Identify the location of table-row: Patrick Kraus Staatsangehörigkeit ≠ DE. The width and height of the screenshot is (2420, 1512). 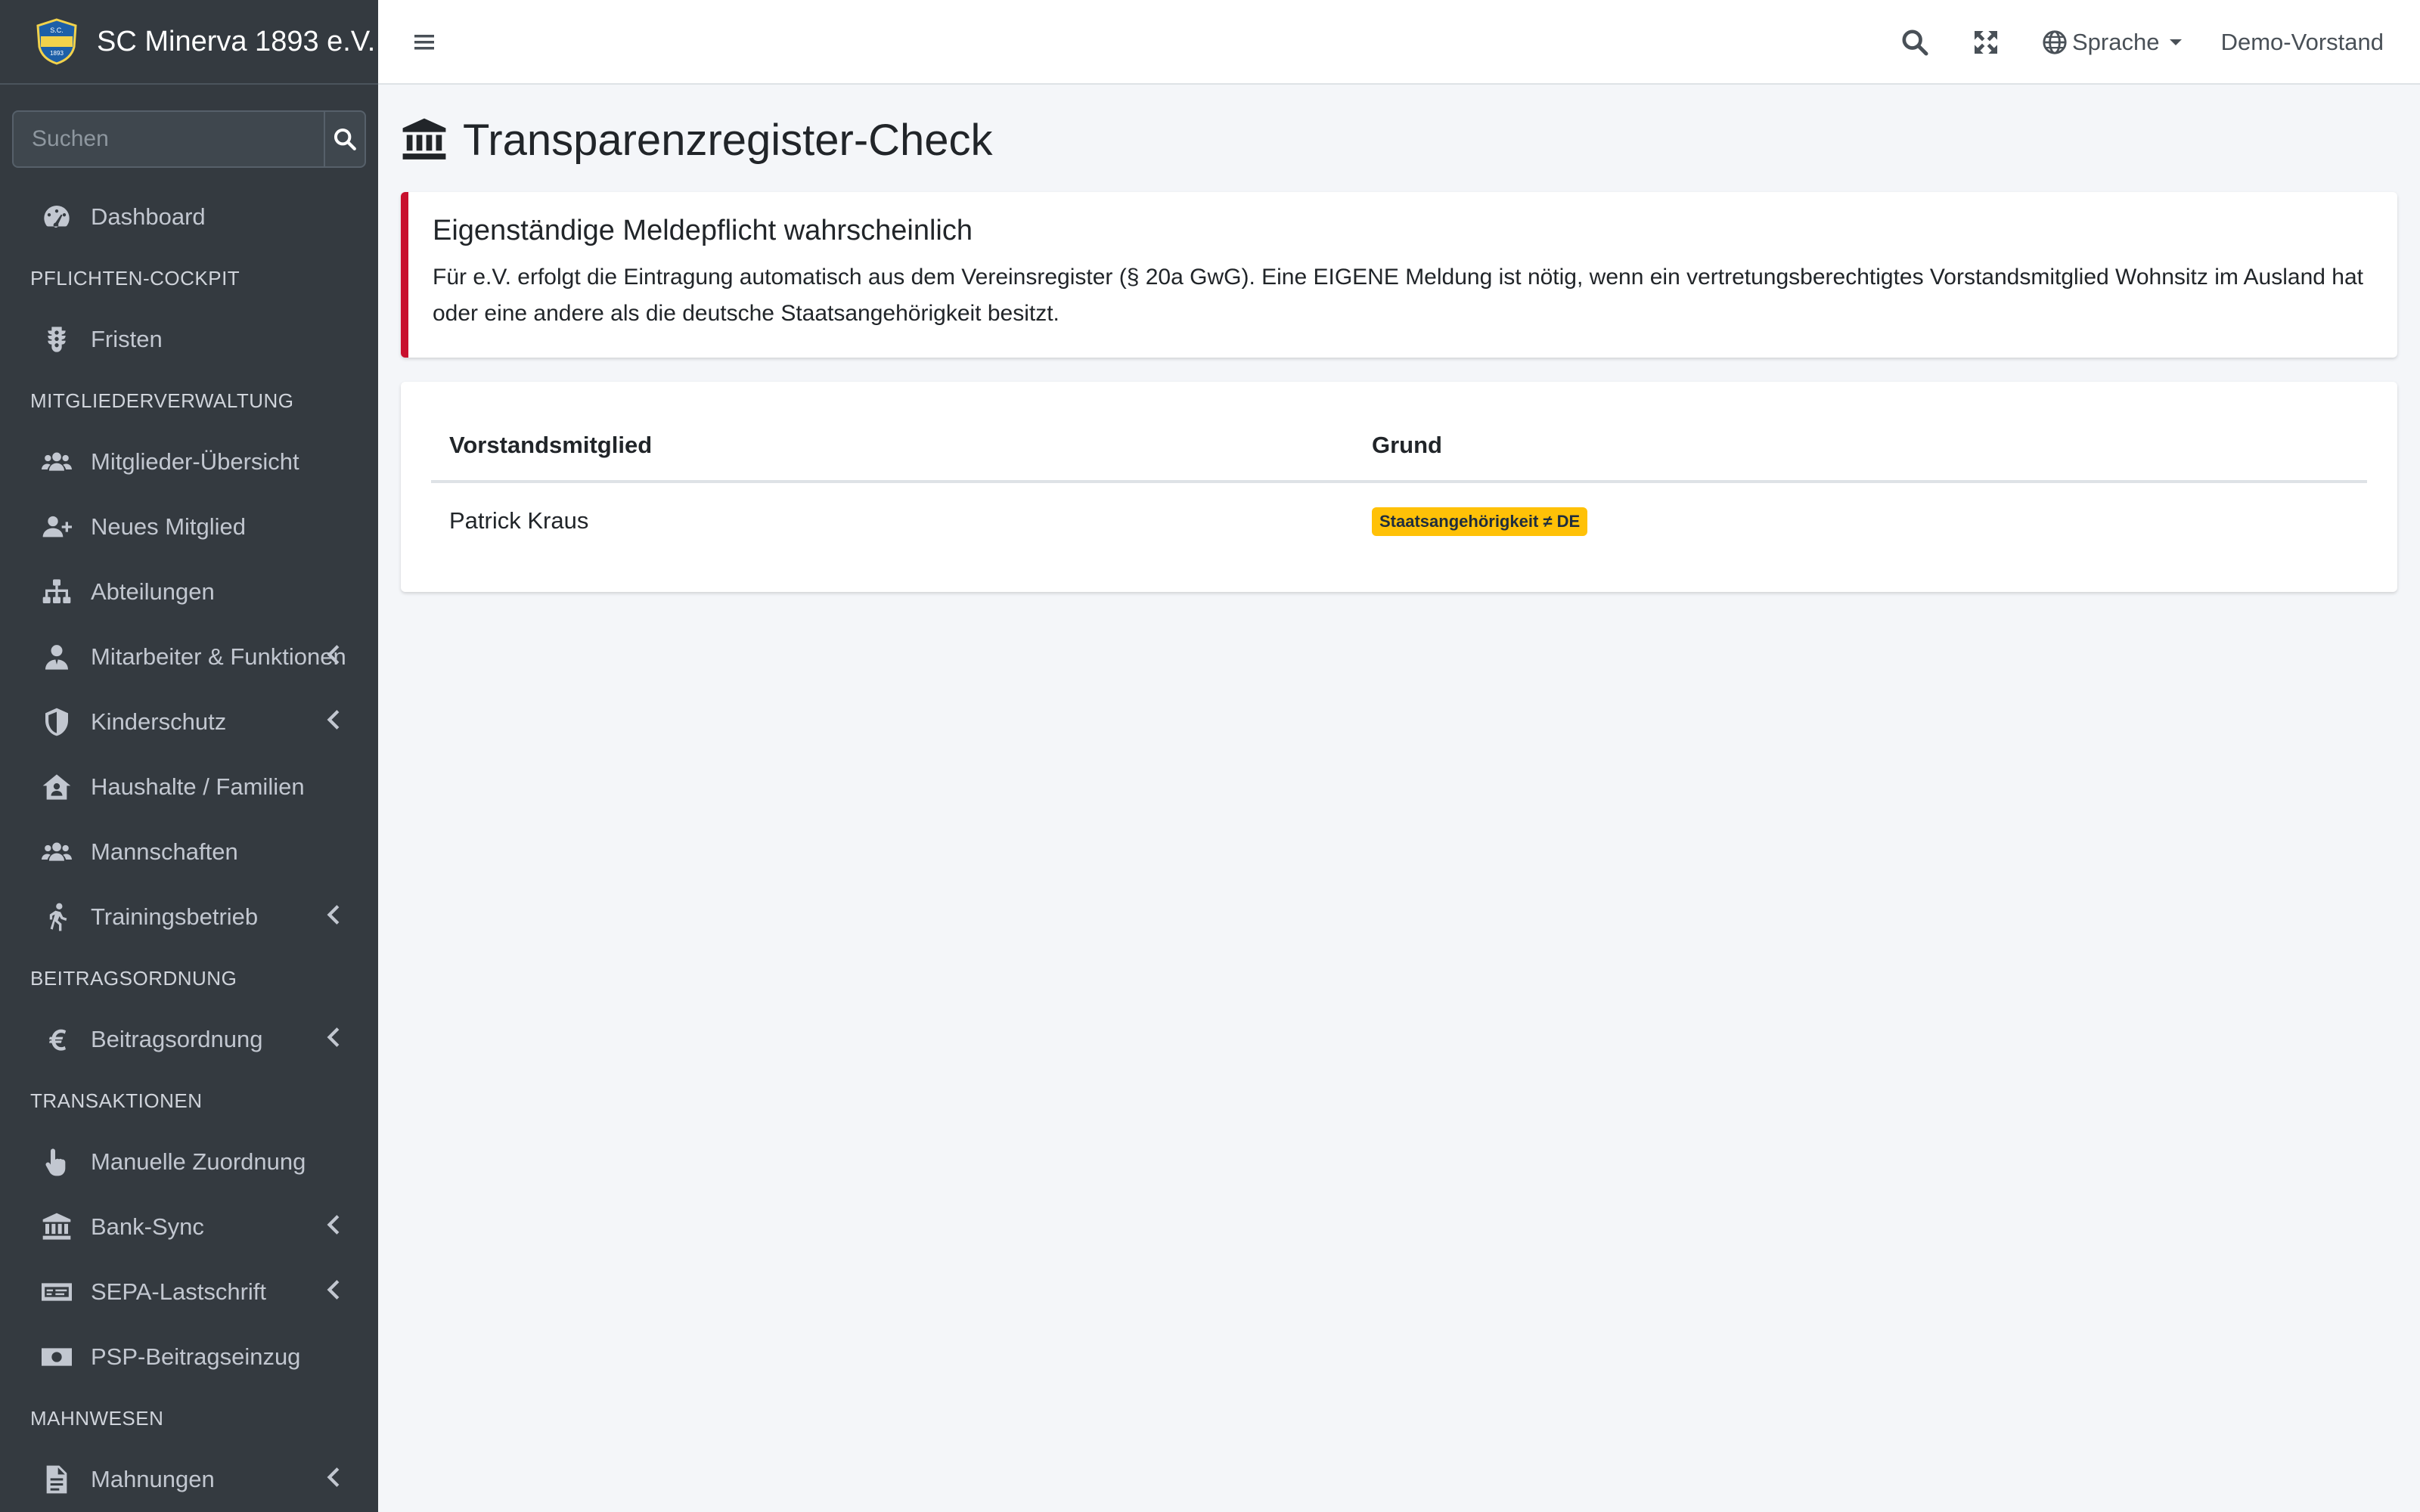
(1399, 520).